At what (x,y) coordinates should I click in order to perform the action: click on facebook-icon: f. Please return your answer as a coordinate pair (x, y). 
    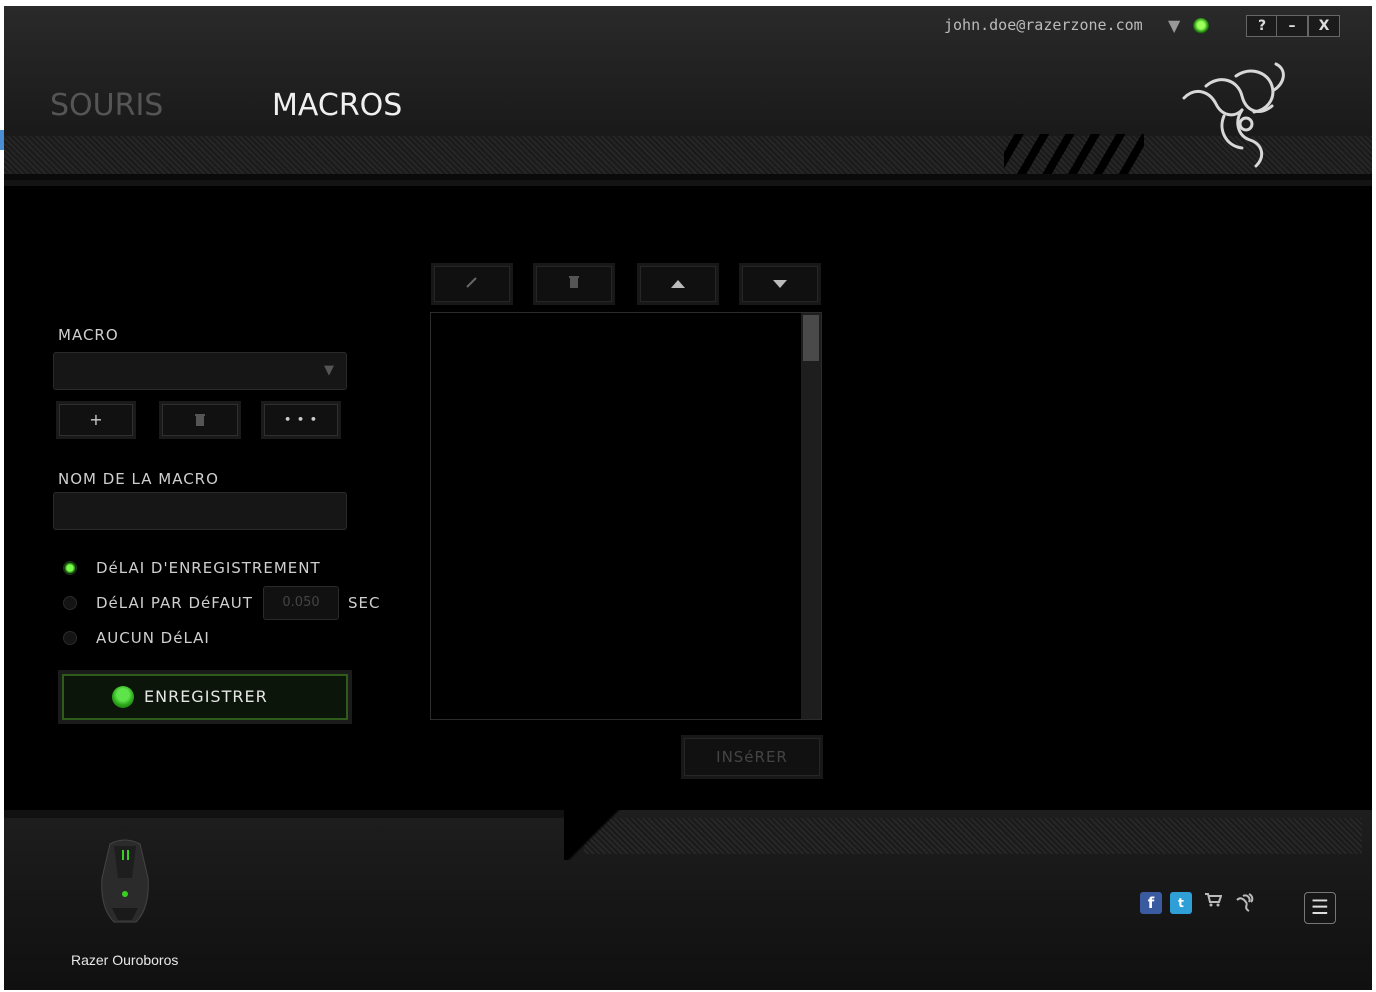
    Looking at the image, I should click on (1151, 903).